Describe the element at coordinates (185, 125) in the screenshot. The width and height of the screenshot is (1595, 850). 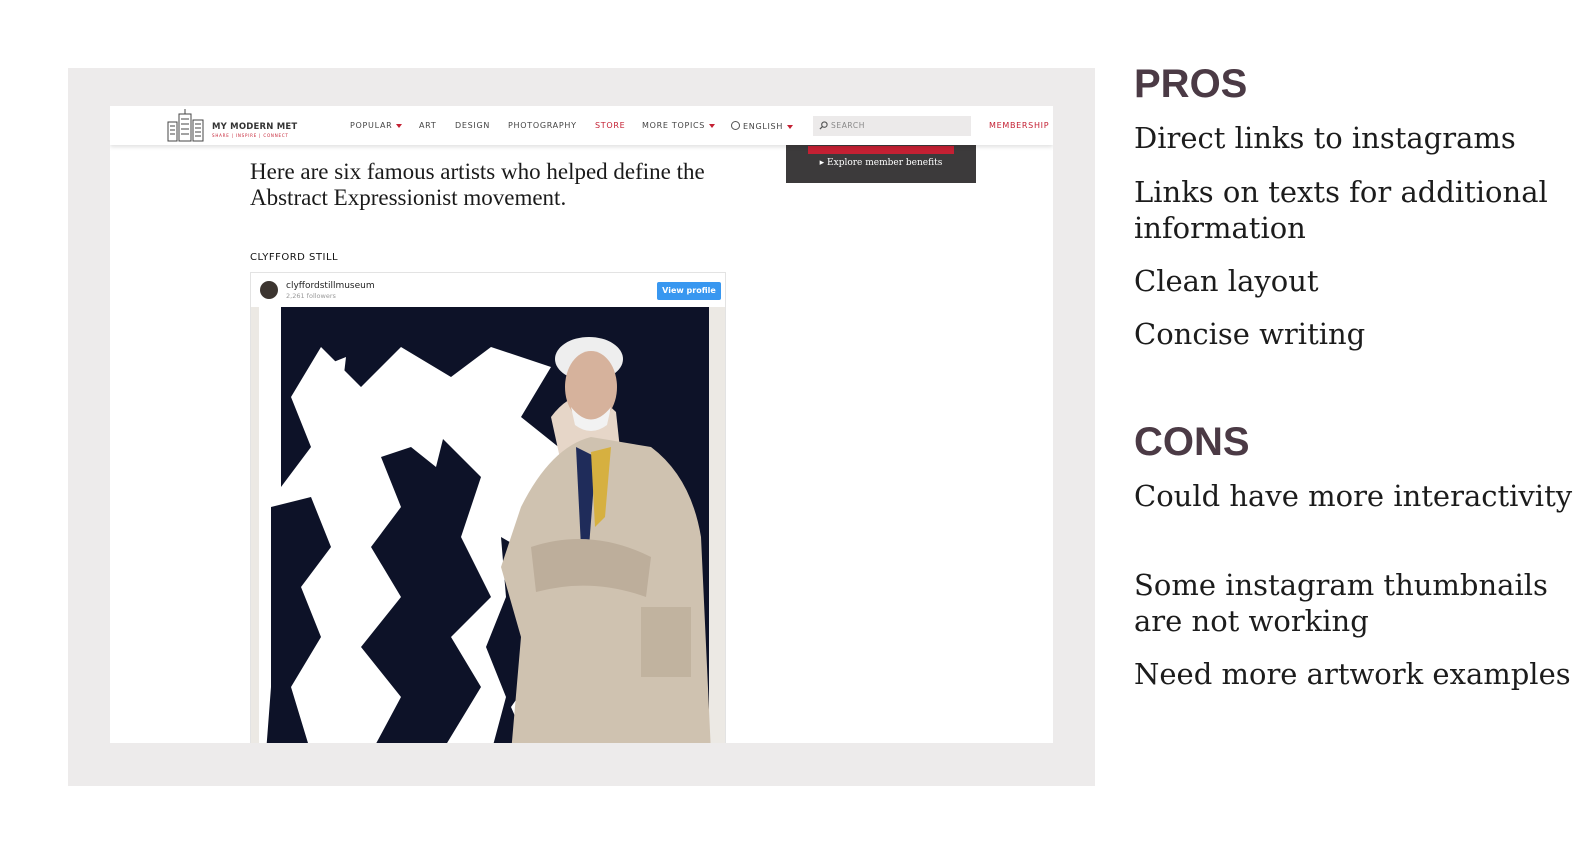
I see `city-buildings-icon` at that location.